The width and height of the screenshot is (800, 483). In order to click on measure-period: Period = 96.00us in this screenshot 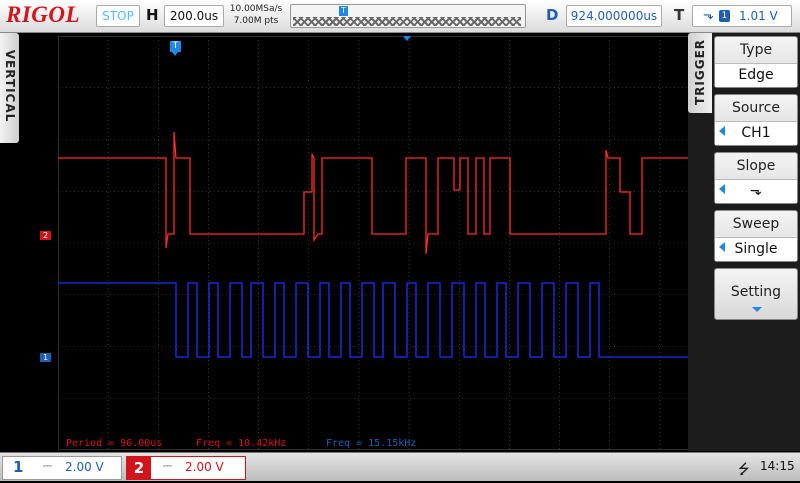, I will do `click(114, 443)`.